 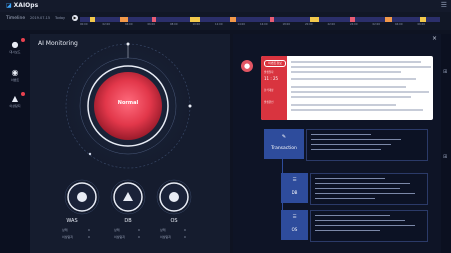 What do you see at coordinates (9, 5) in the screenshot?
I see `logo-icon: ◪` at bounding box center [9, 5].